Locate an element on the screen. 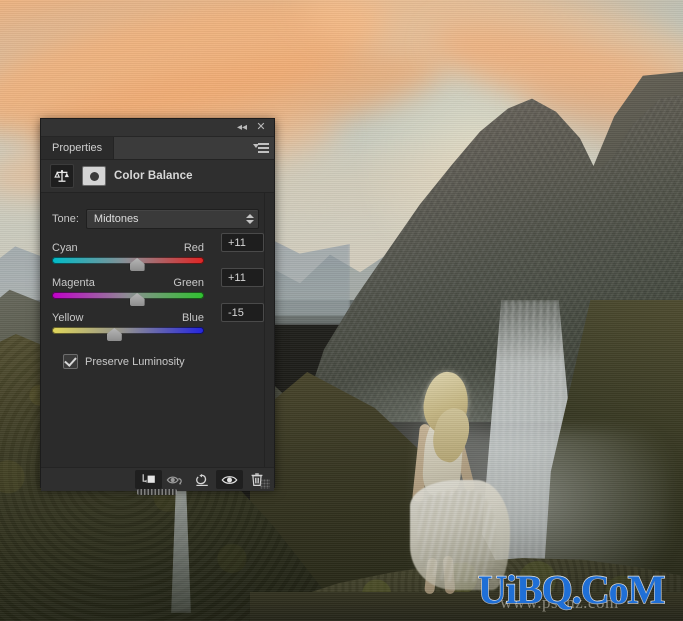 This screenshot has width=683, height=621. slider-magenta-green-labels: Magenta Green is located at coordinates (128, 283).